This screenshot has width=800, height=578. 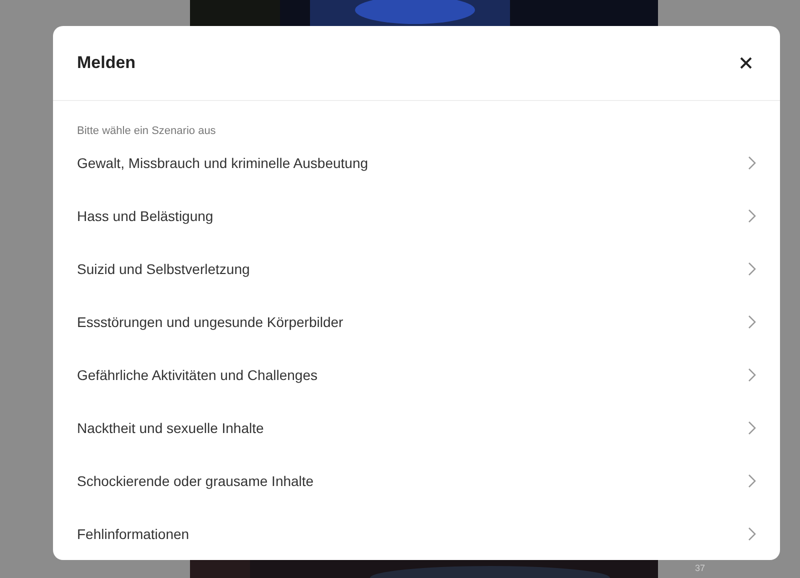 What do you see at coordinates (700, 568) in the screenshot?
I see `video-counter: 37` at bounding box center [700, 568].